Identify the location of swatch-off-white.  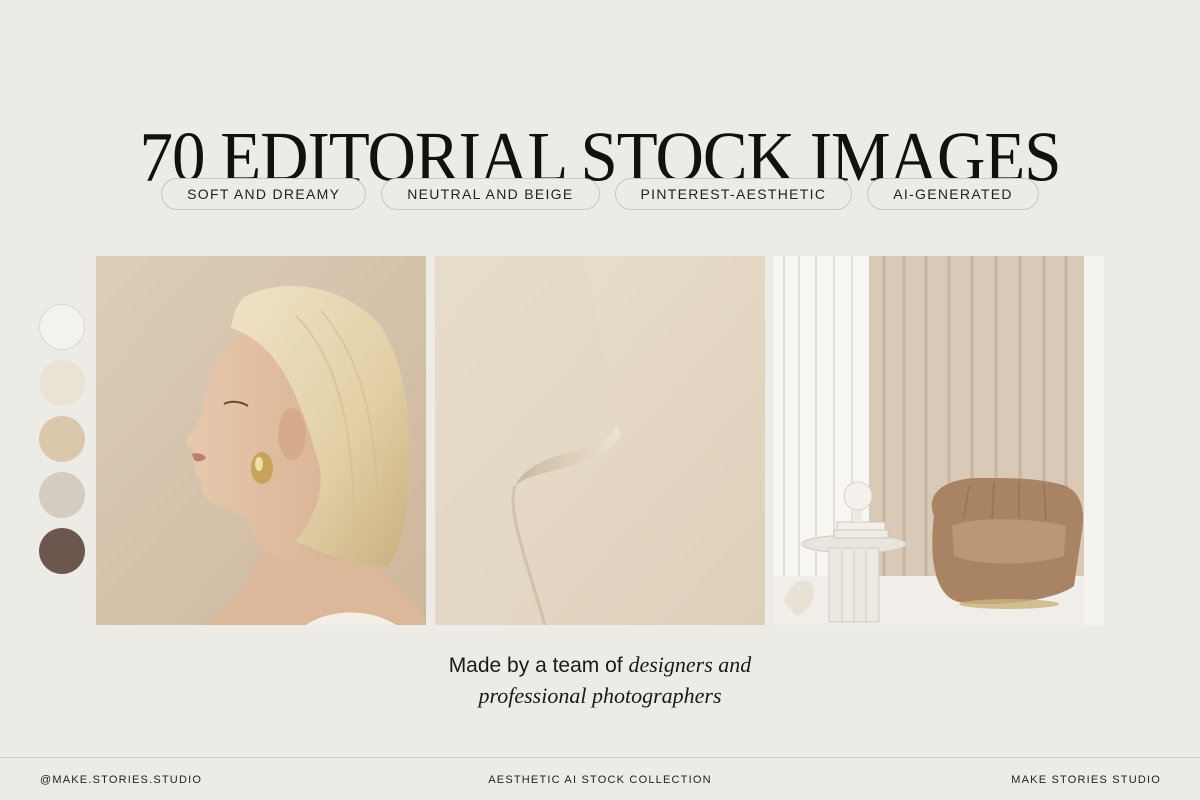
(62, 327).